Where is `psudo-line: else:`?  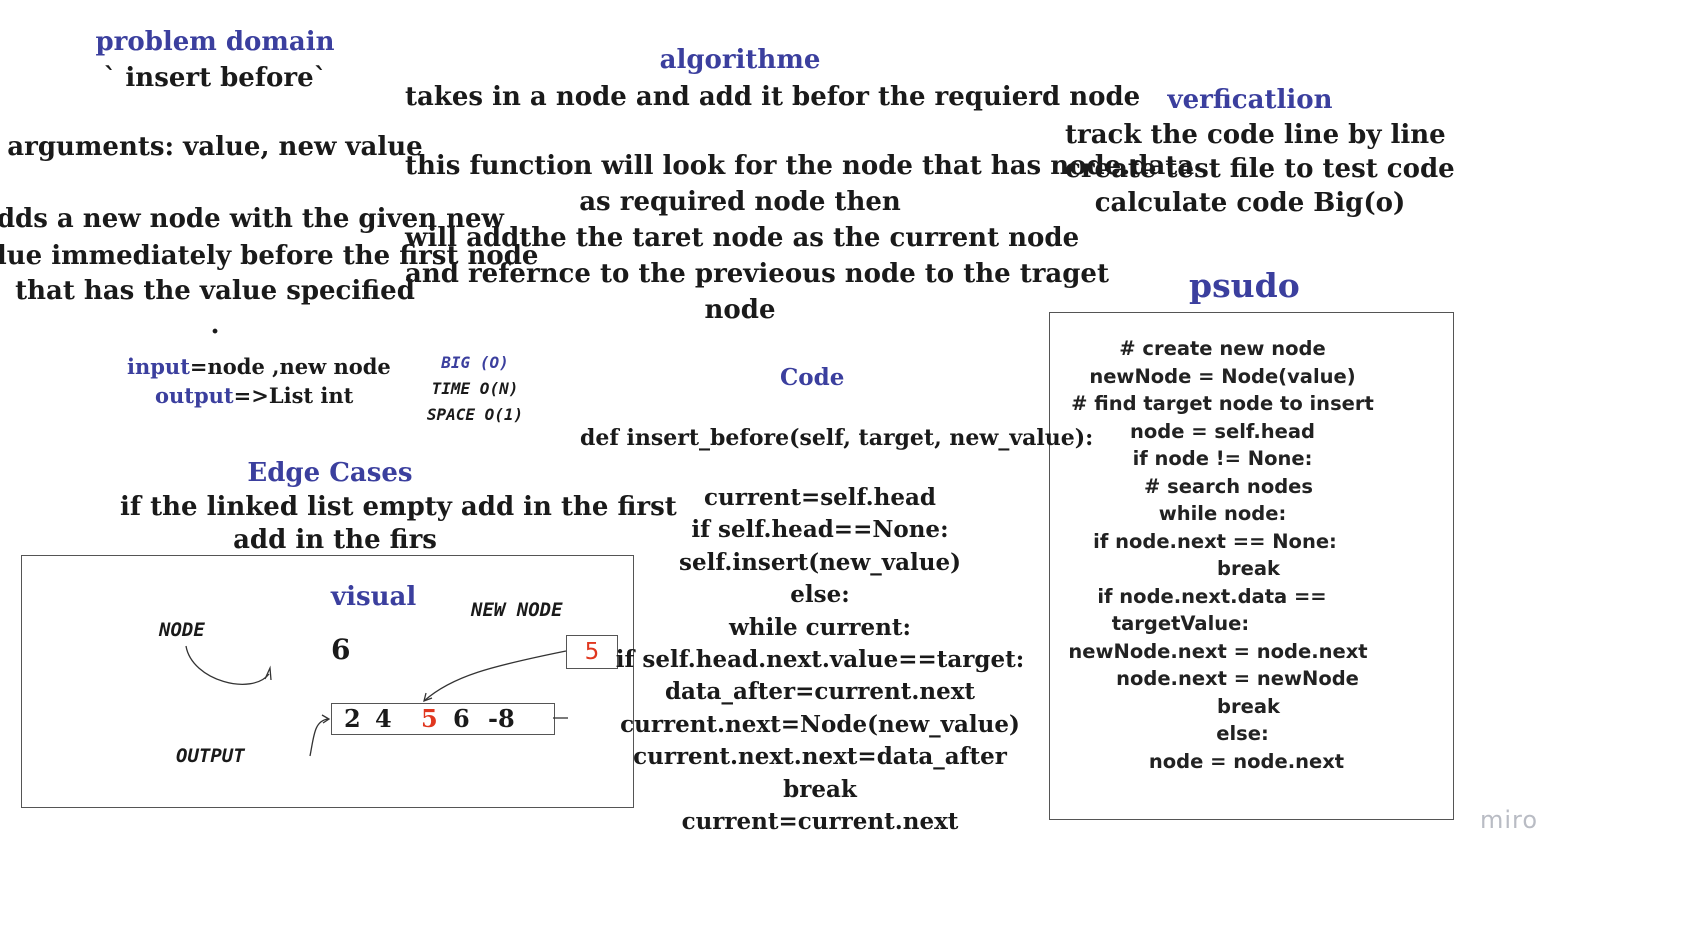 psudo-line: else: is located at coordinates (1242, 733).